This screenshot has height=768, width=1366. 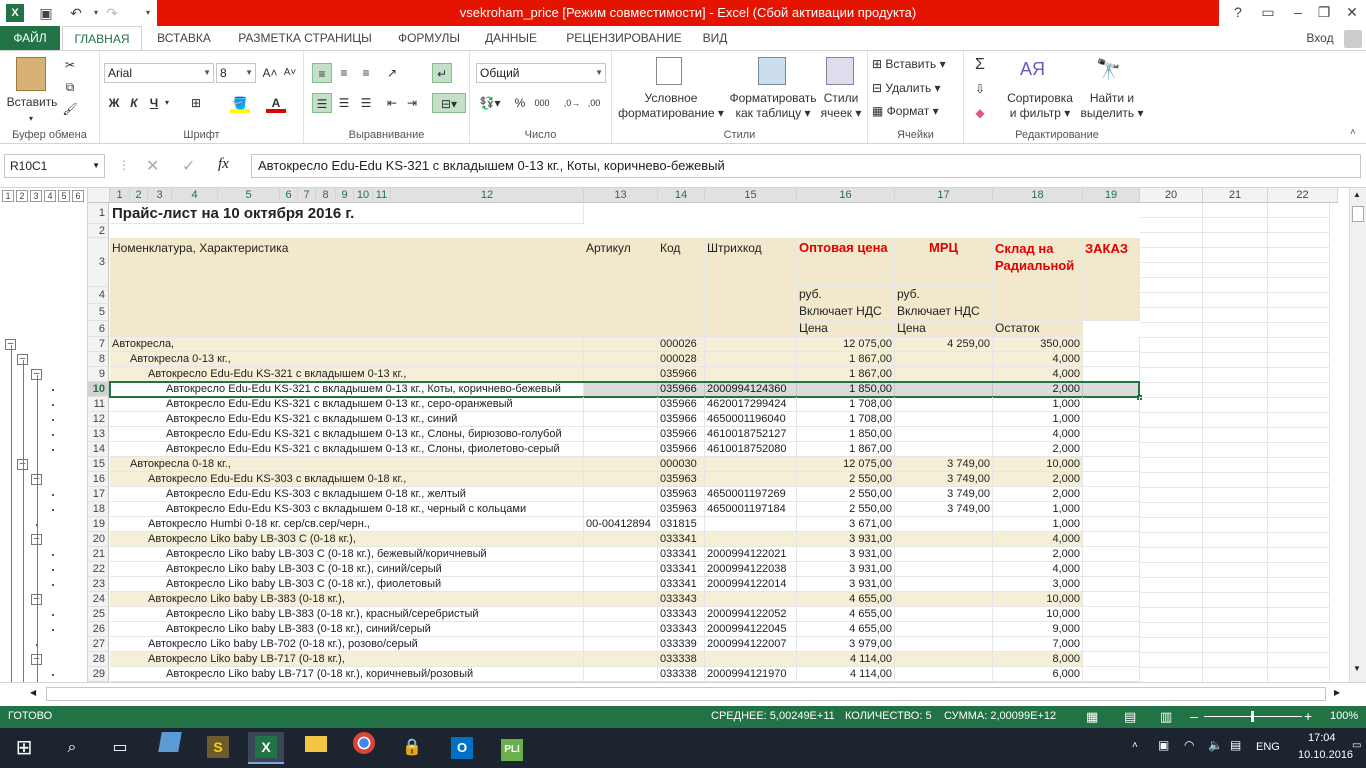 I want to click on row-stock: 3,000, so click(x=1038, y=584).